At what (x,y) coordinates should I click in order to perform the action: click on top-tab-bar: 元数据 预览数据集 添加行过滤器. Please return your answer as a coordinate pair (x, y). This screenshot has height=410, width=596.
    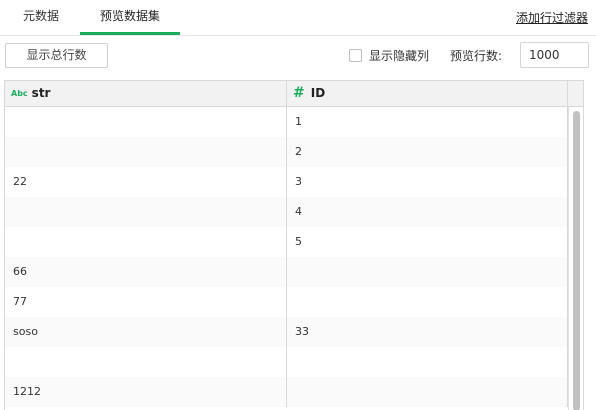
    Looking at the image, I should click on (298, 18).